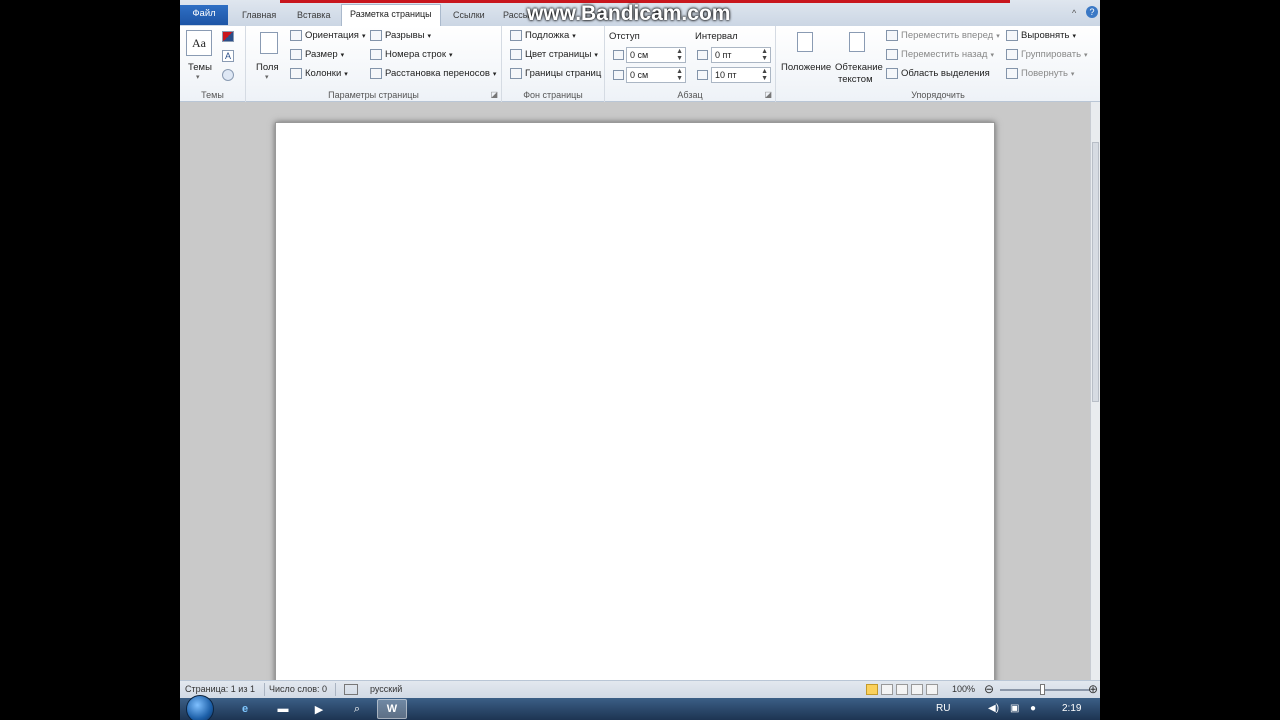  What do you see at coordinates (321, 54) in the screenshot?
I see `size-label: Размер` at bounding box center [321, 54].